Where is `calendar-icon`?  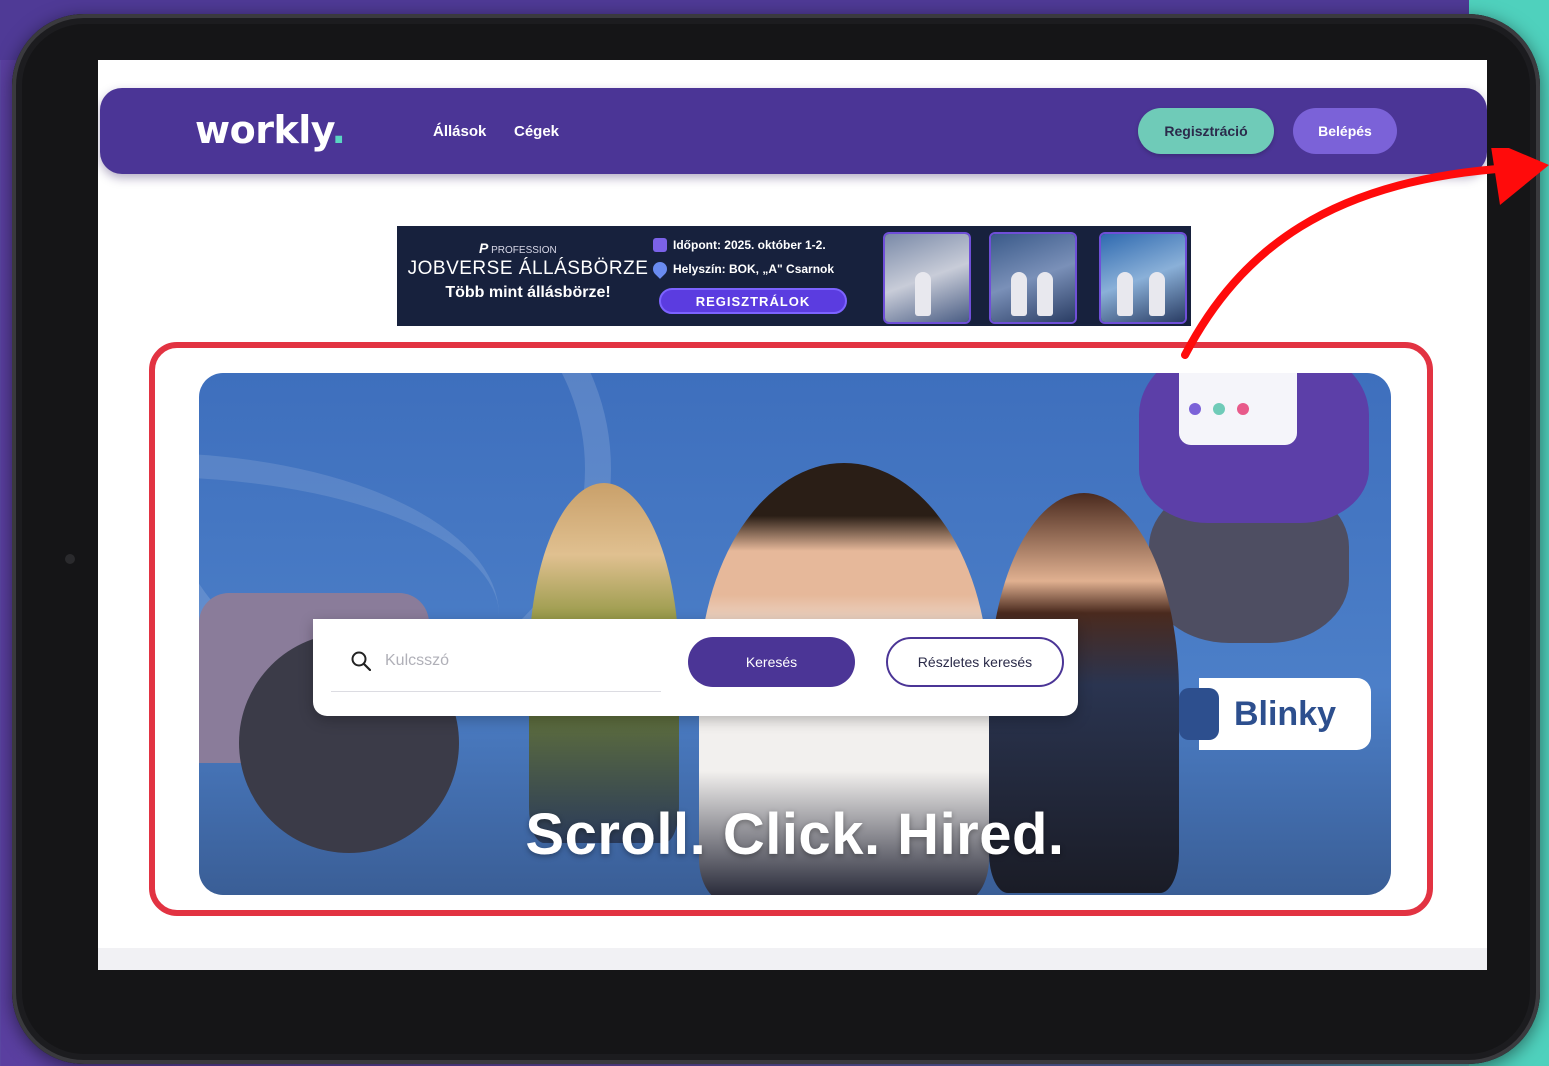 calendar-icon is located at coordinates (660, 245).